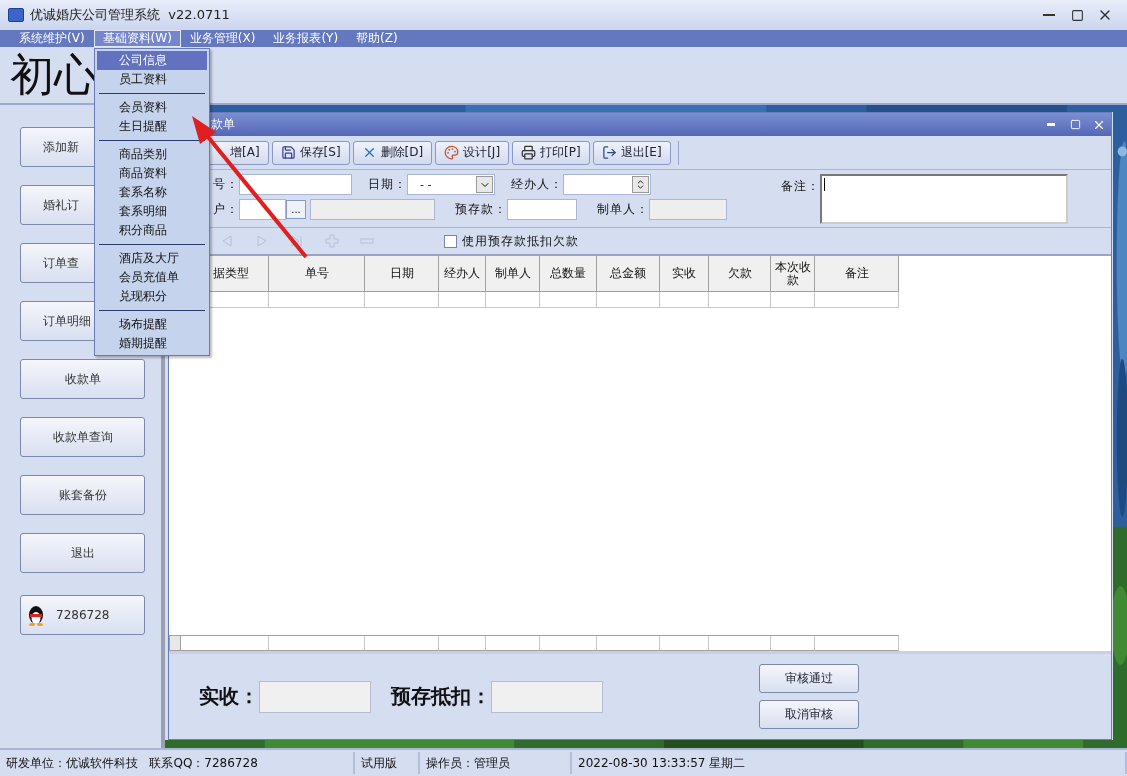 This screenshot has width=1127, height=776. Describe the element at coordinates (496, 763) in the screenshot. I see `status-text: 操作员：管理员` at that location.